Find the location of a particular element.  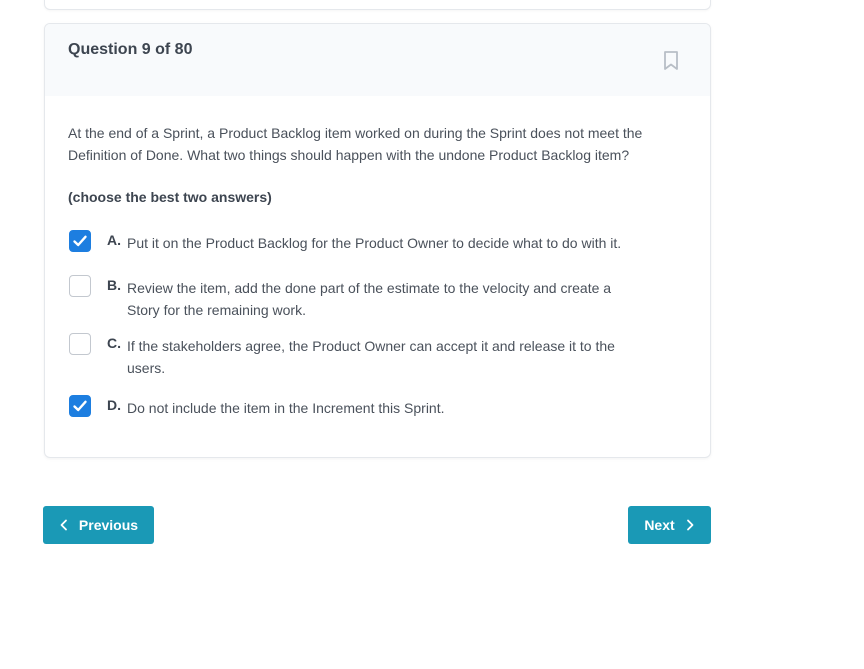

next-button: Next is located at coordinates (669, 525).